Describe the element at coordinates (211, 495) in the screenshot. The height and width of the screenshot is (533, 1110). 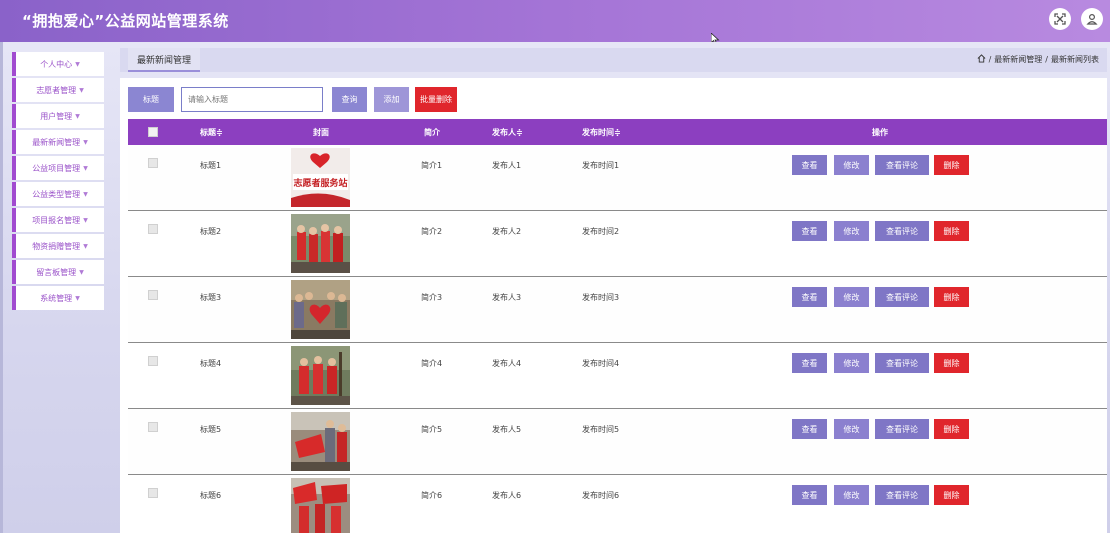
I see `cell-title: 标题6` at that location.